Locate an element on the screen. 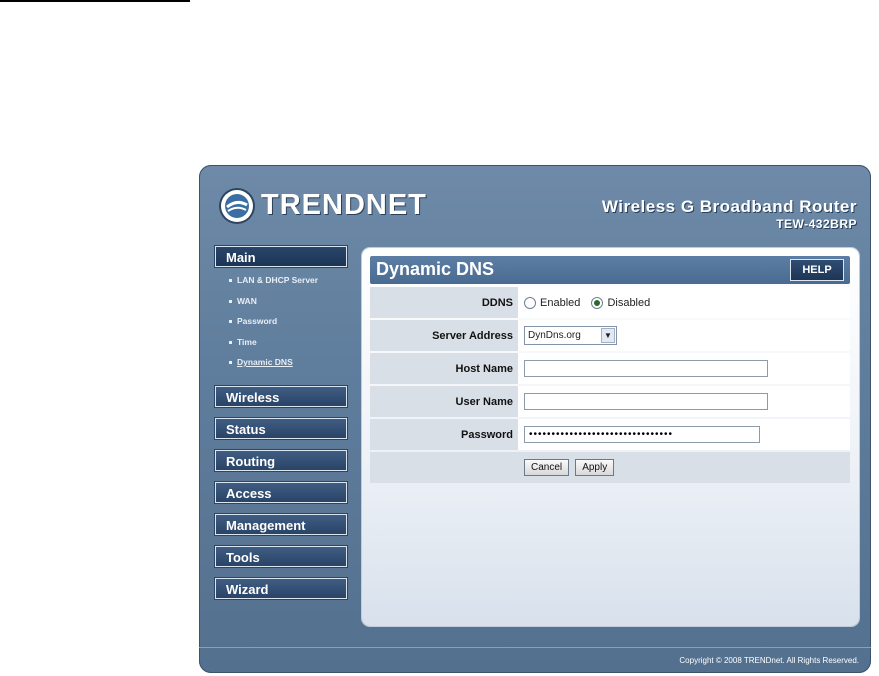  product-model: TEW-432BRP is located at coordinates (816, 224).